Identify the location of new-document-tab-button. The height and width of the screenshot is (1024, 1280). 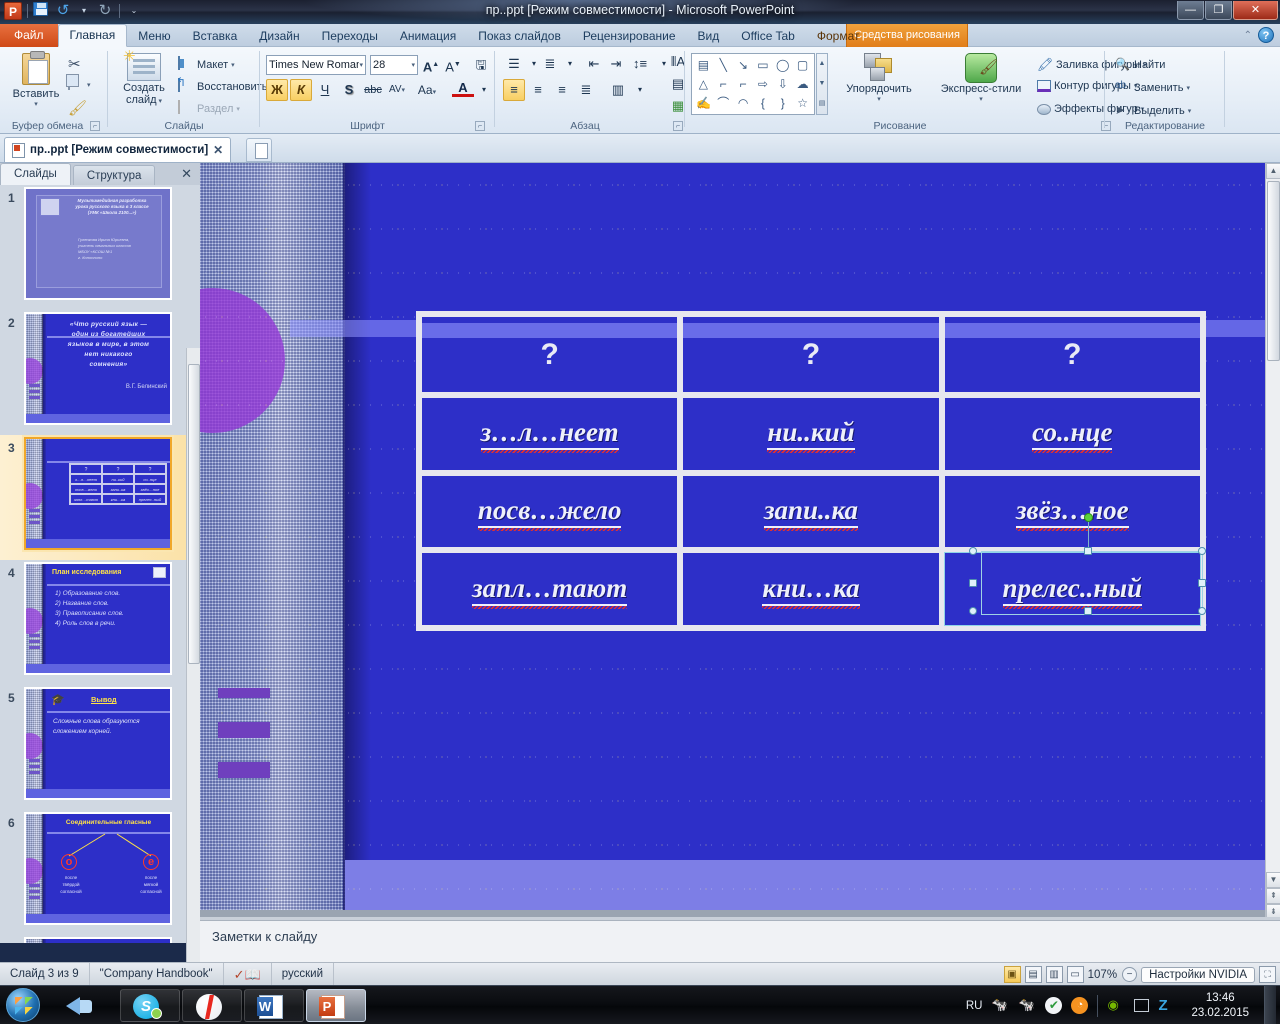
(259, 150).